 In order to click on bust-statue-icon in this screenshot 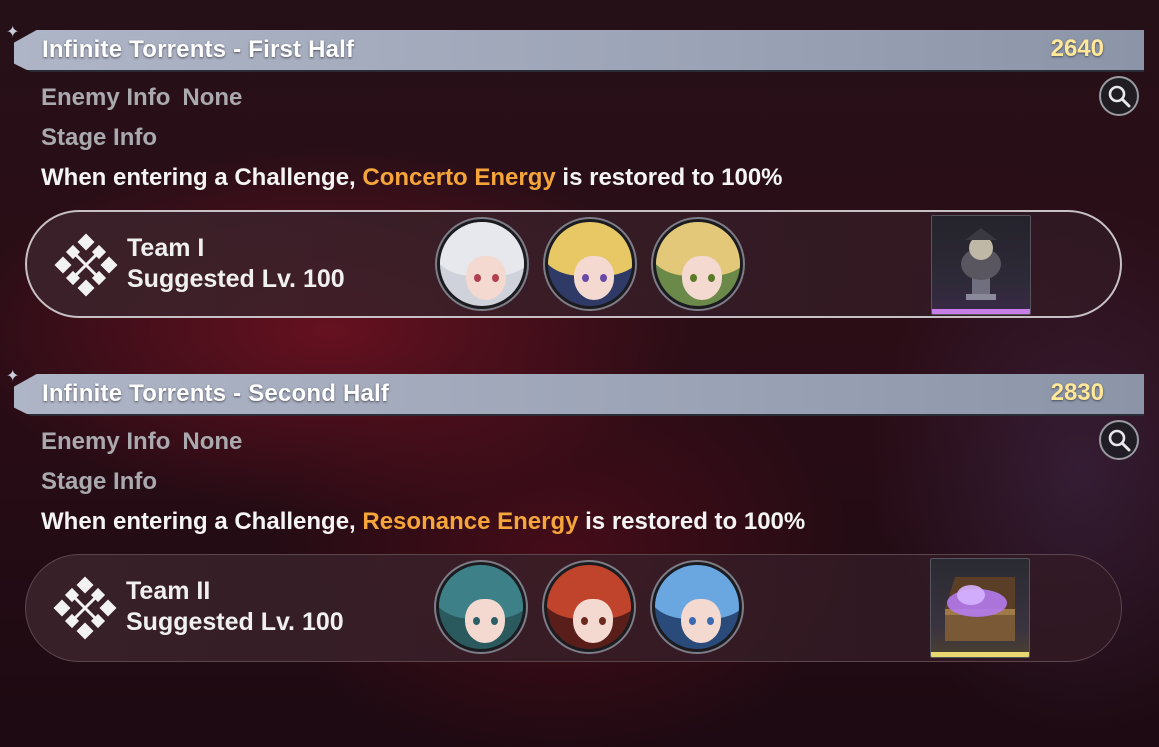, I will do `click(981, 264)`.